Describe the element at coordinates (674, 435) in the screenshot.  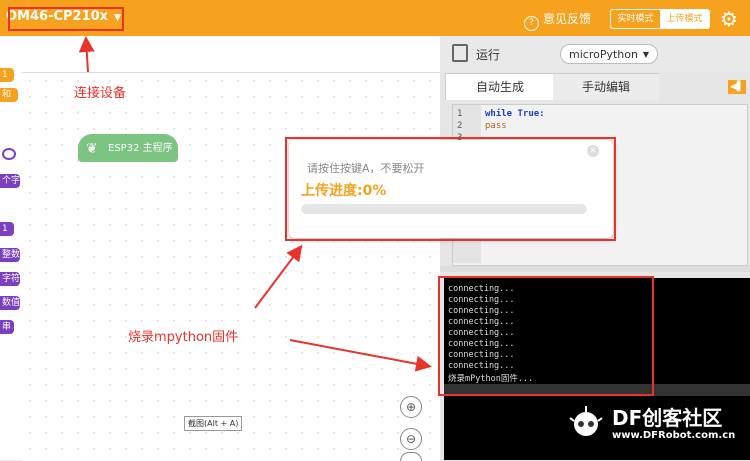
I see `watermark-url: www.DFRobot.com.cn` at that location.